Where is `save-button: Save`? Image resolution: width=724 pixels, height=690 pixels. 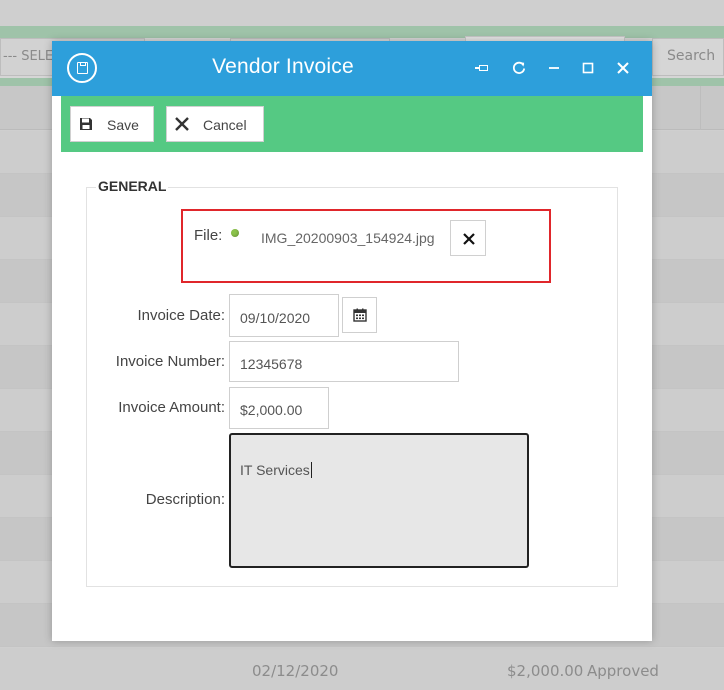
save-button: Save is located at coordinates (112, 124).